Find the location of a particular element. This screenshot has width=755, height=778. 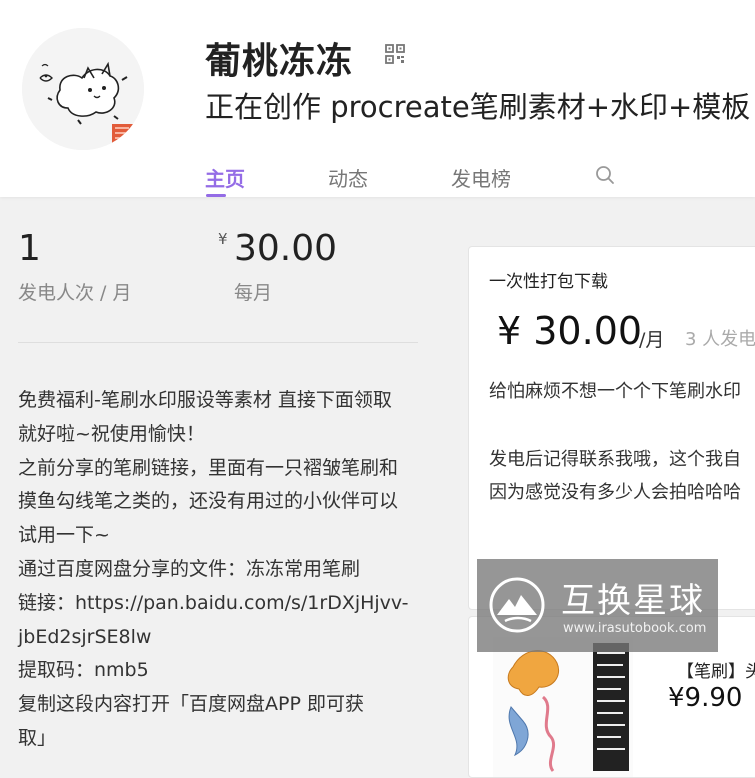

sponsor-count: 1 is located at coordinates (29, 248).